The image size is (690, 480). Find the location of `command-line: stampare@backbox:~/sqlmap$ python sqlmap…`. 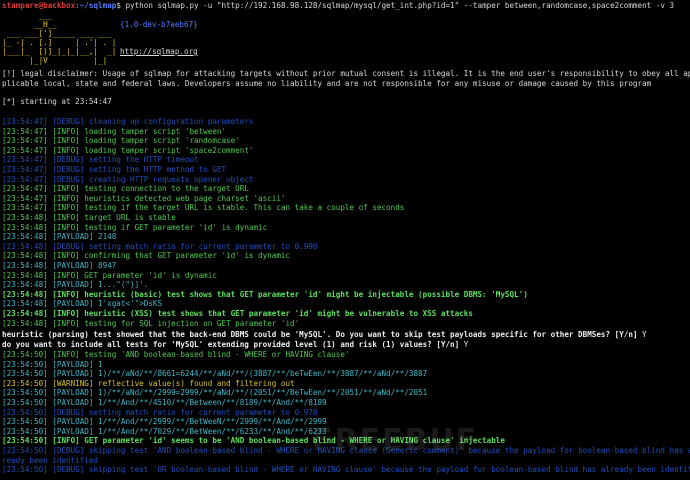

command-line: stampare@backbox:~/sqlmap$ python sqlmap… is located at coordinates (346, 6).